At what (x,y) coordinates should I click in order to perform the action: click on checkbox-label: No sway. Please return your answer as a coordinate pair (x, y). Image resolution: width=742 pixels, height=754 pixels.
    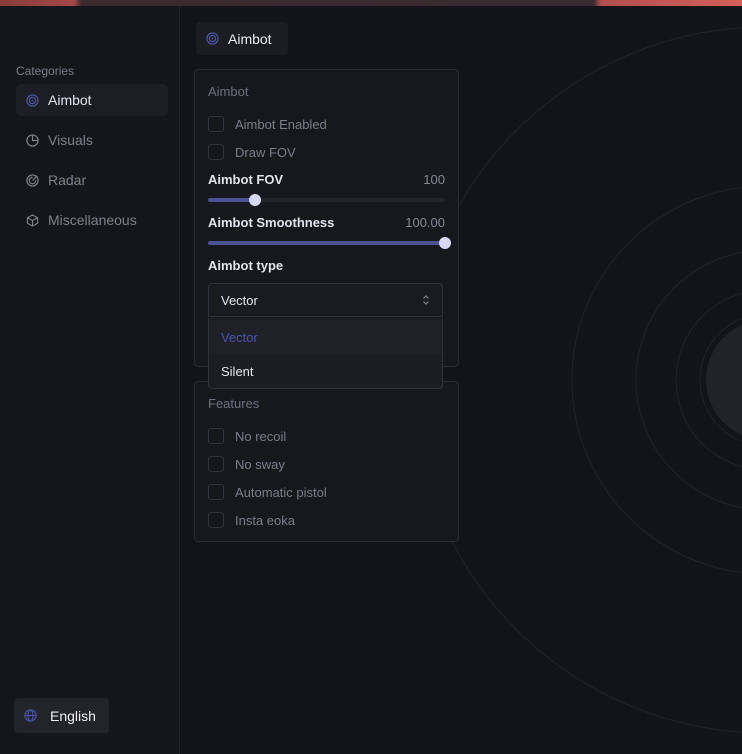
    Looking at the image, I should click on (260, 464).